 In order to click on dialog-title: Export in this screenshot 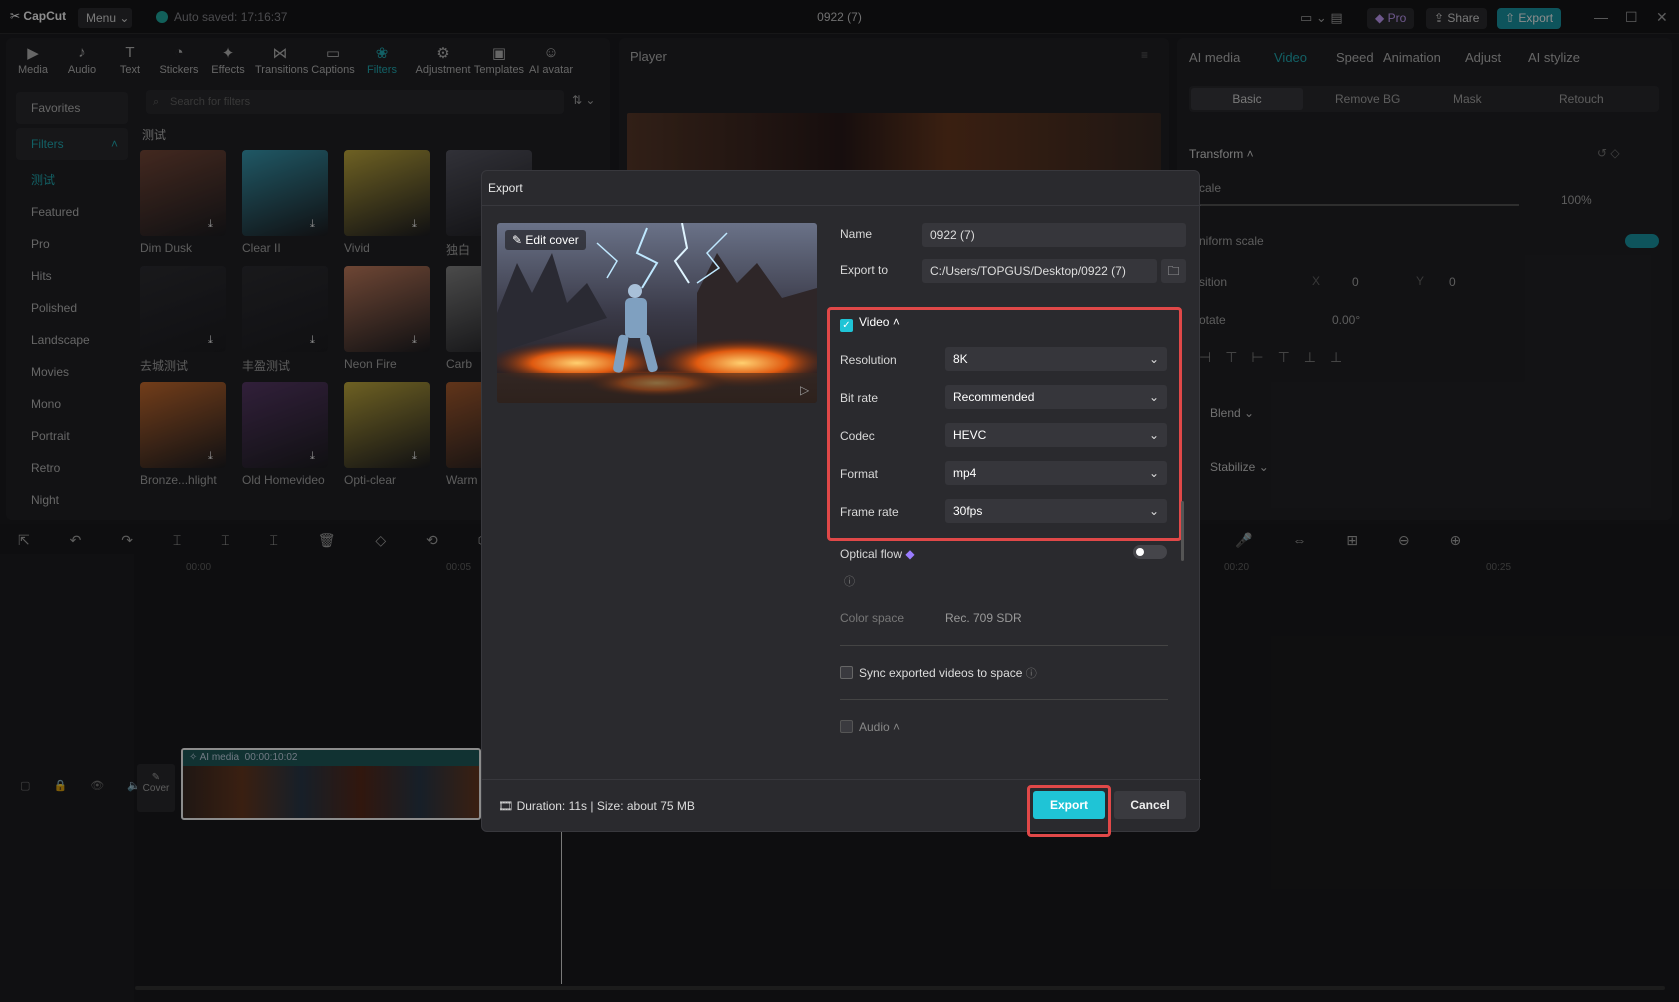, I will do `click(505, 188)`.